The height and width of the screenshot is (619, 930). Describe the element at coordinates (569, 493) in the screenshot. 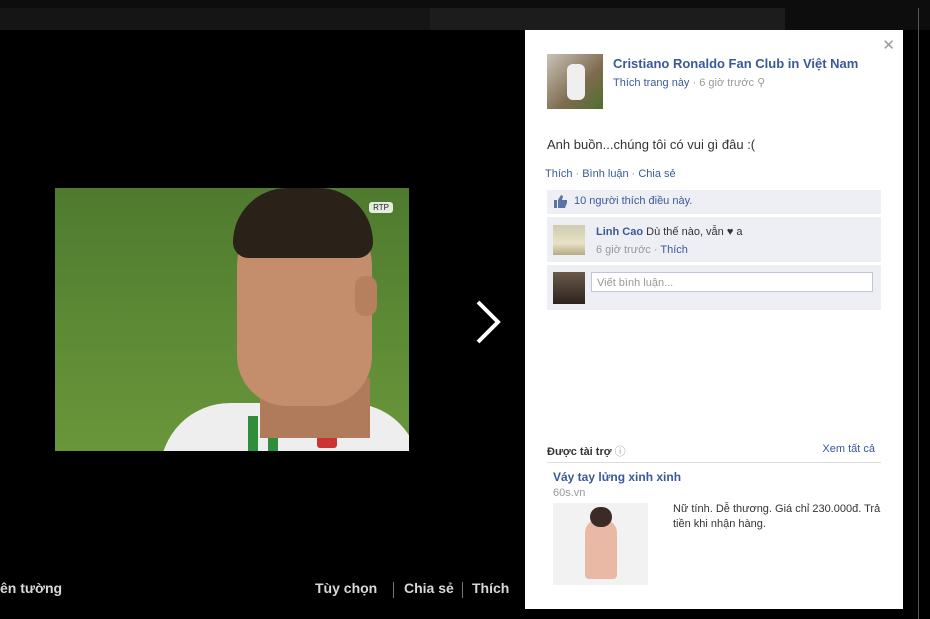

I see `ad-domain: 60s.vn` at that location.